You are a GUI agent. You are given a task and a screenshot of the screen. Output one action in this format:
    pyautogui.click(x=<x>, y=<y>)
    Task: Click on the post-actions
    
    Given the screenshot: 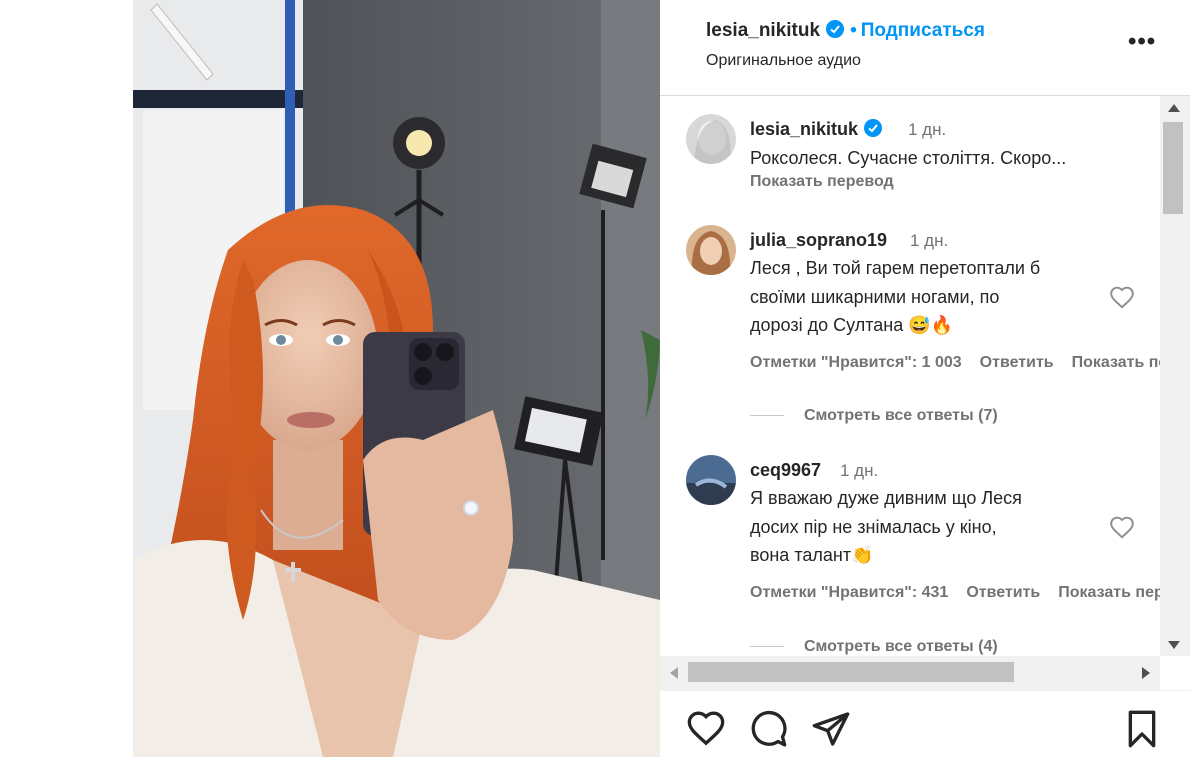 What is the action you would take?
    pyautogui.click(x=925, y=724)
    